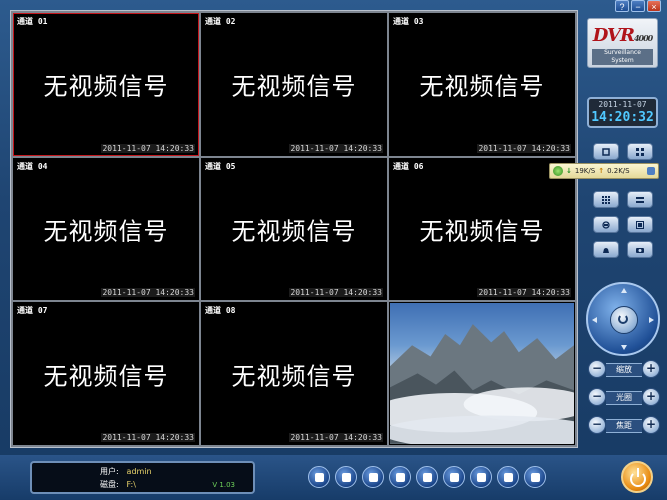 This screenshot has width=667, height=500. What do you see at coordinates (220, 21) in the screenshot?
I see `channel-label: 通道 02` at bounding box center [220, 21].